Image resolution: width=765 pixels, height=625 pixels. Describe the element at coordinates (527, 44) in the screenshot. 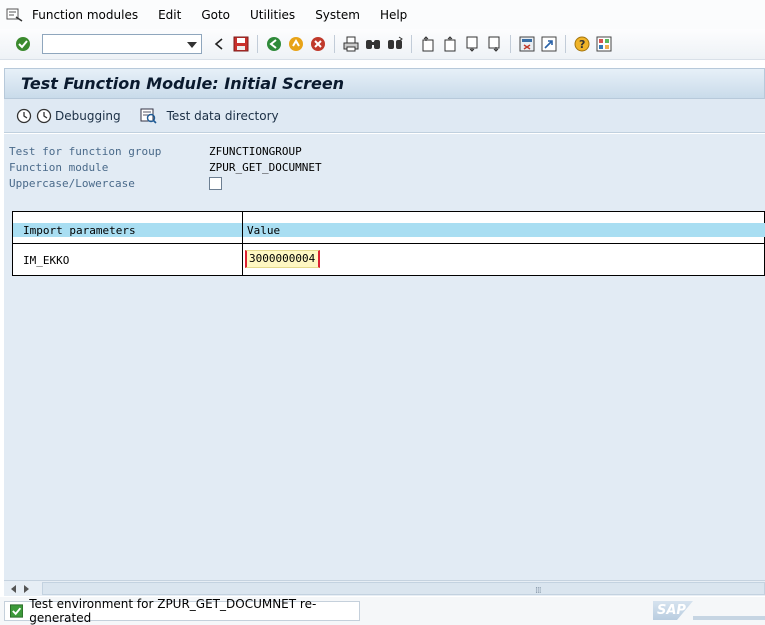

I see `create-session-icon` at that location.